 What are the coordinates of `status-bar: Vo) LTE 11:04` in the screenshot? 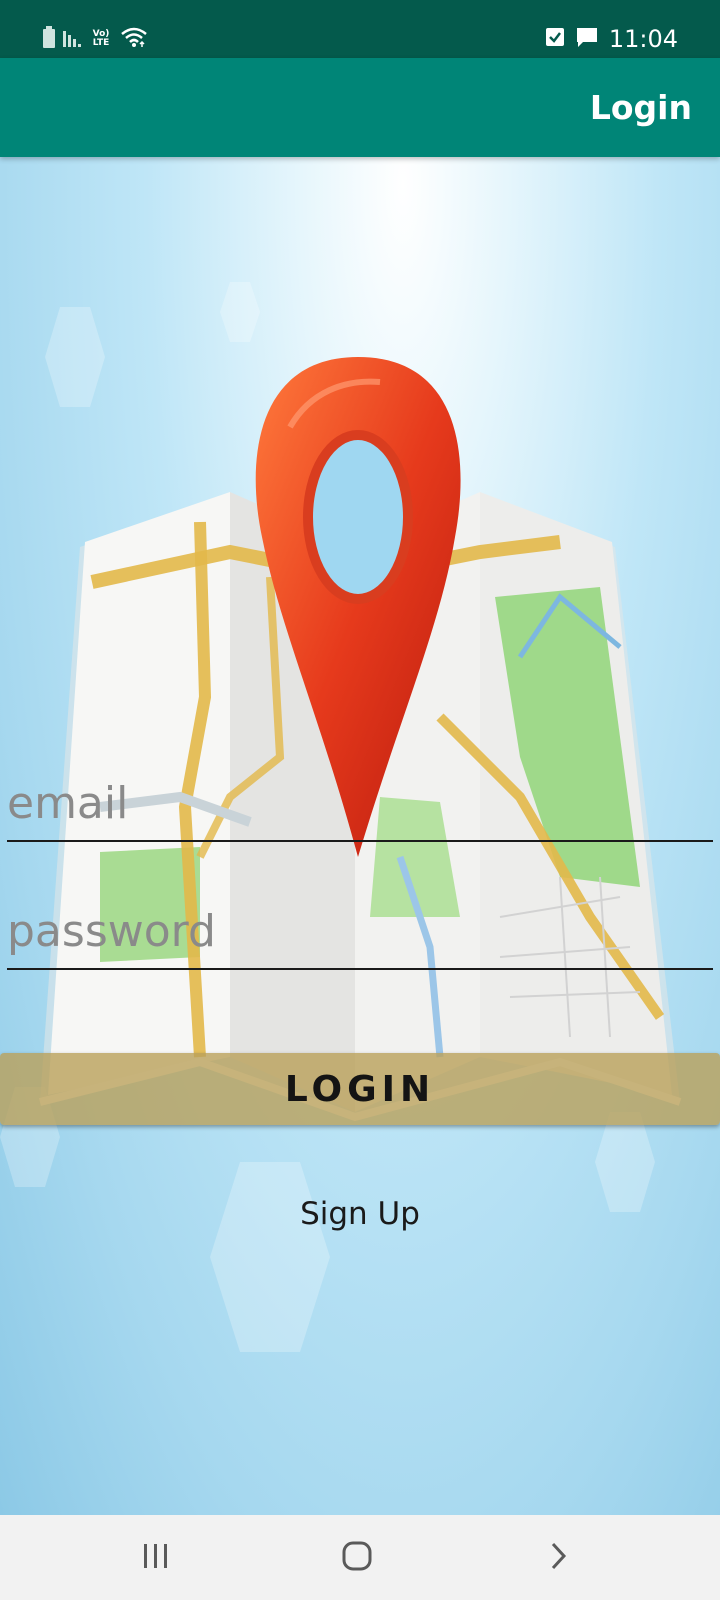 It's located at (360, 29).